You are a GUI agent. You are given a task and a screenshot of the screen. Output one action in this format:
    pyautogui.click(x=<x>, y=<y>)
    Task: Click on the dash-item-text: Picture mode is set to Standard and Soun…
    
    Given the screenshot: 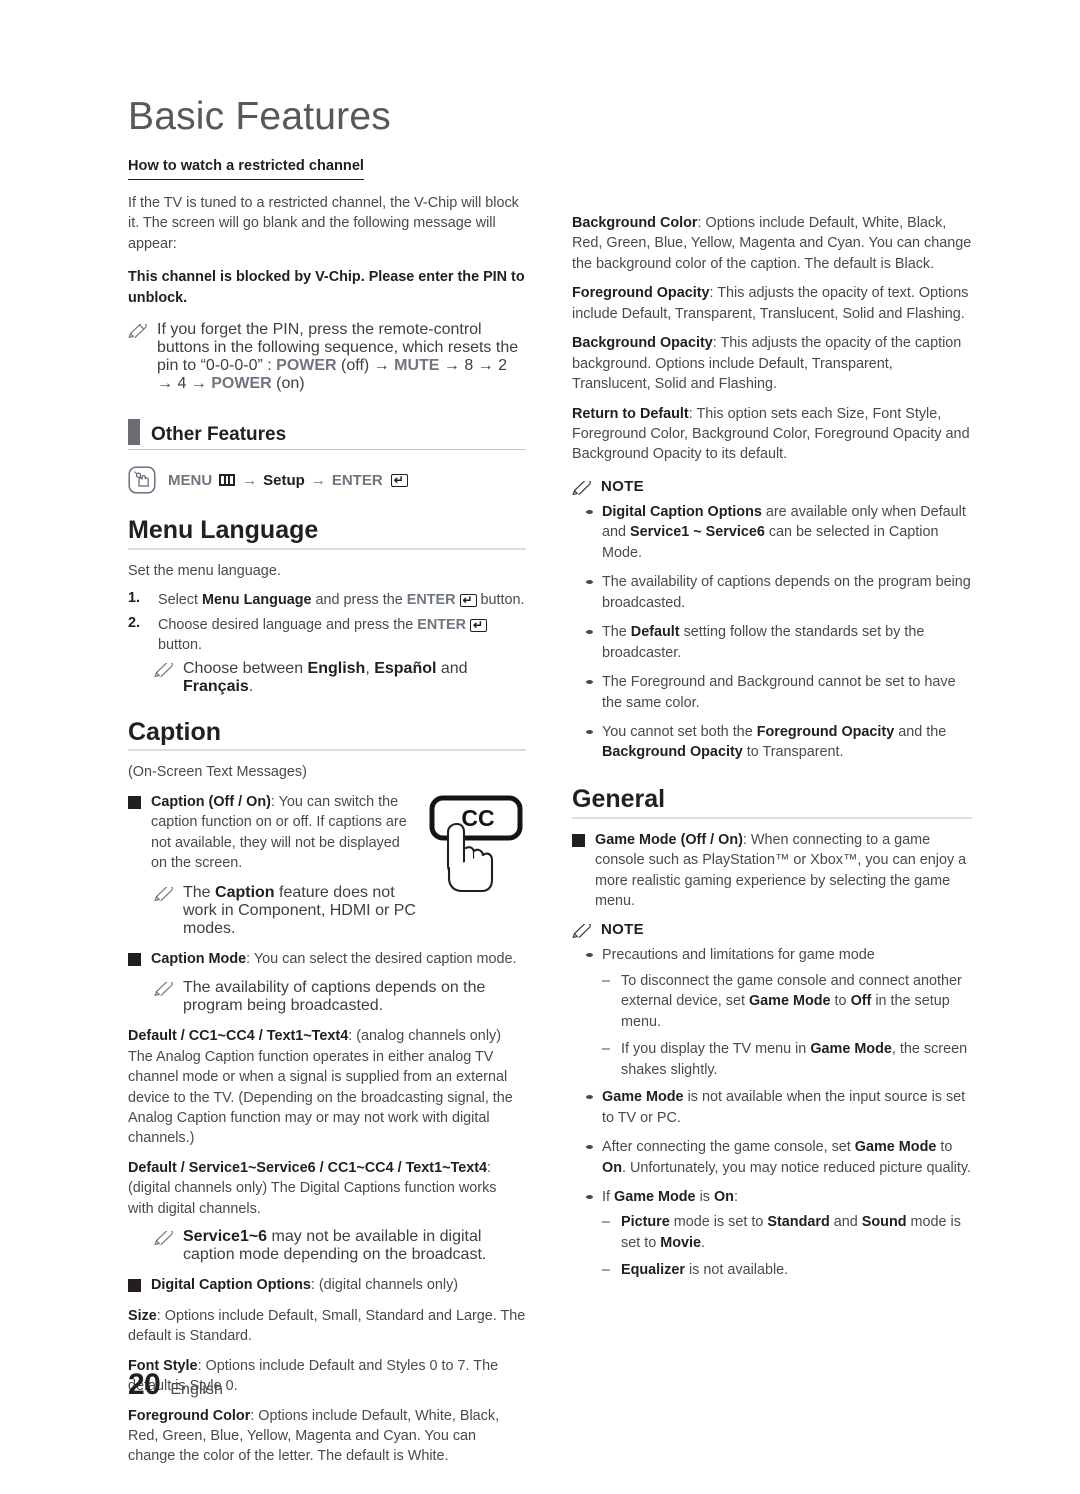 What is the action you would take?
    pyautogui.click(x=796, y=1232)
    